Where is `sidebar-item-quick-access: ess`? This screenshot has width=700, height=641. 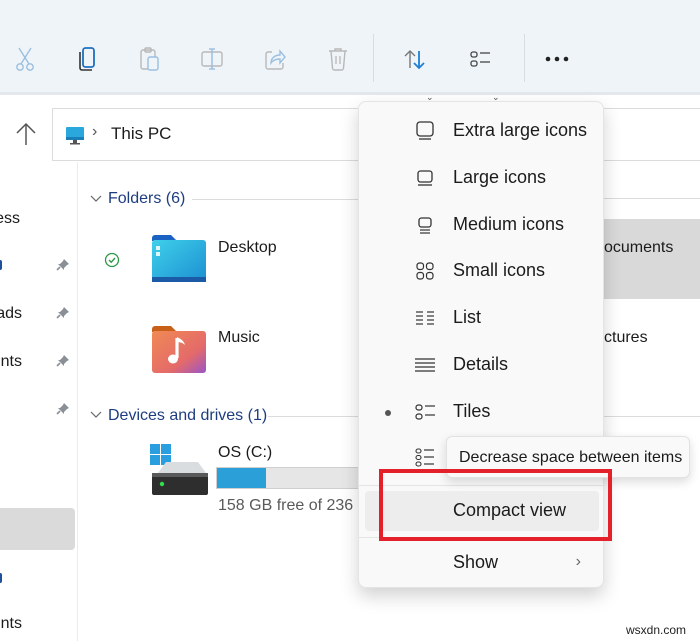 sidebar-item-quick-access: ess is located at coordinates (39, 222).